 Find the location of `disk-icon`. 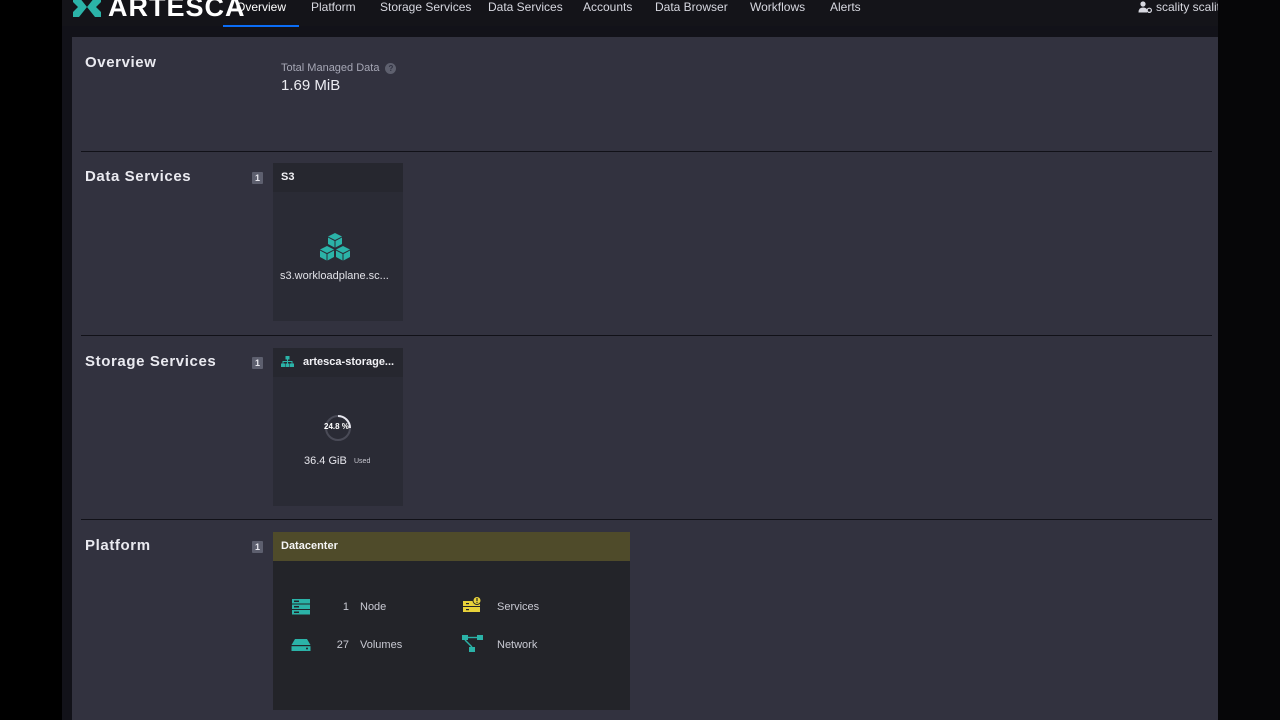

disk-icon is located at coordinates (301, 645).